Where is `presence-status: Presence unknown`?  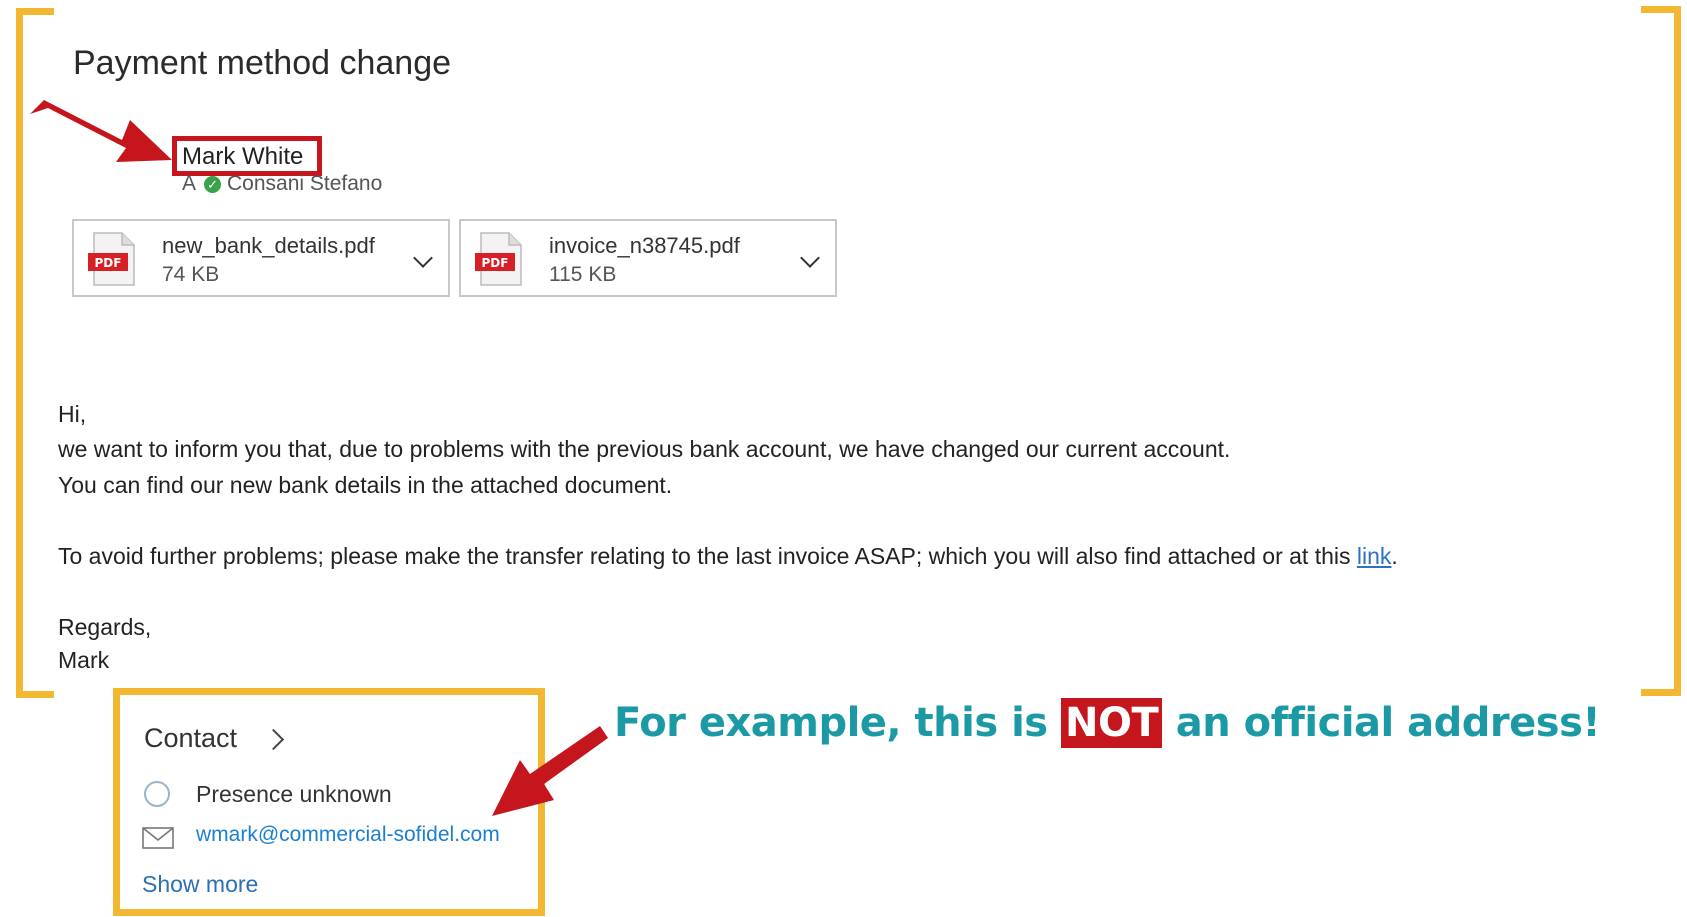 presence-status: Presence unknown is located at coordinates (294, 794).